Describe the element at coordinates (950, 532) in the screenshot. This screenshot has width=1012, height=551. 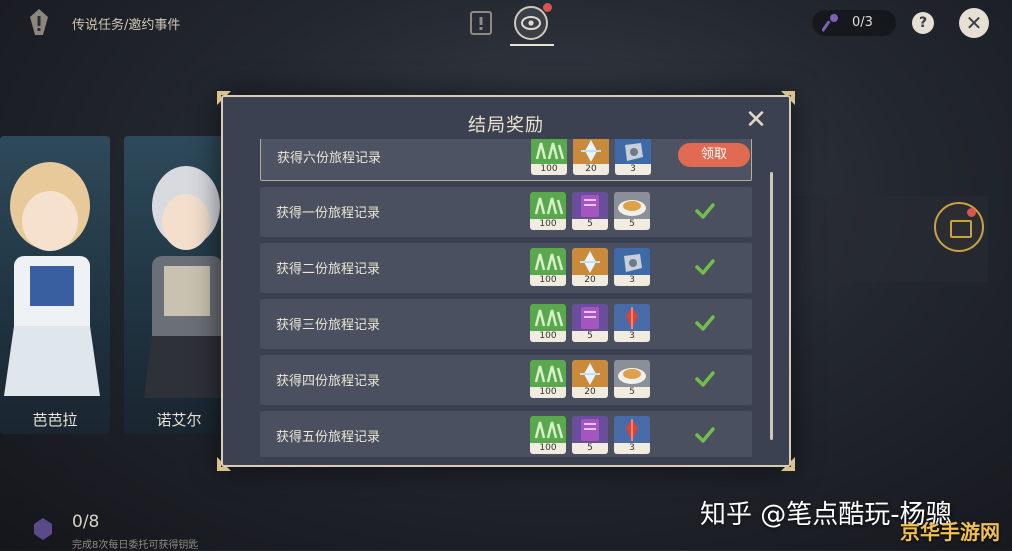
I see `watermark-site: 京华手游网` at that location.